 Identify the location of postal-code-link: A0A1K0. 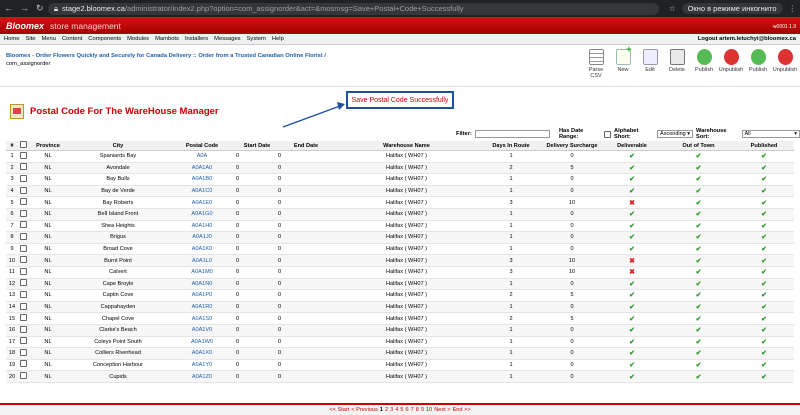
(202, 249).